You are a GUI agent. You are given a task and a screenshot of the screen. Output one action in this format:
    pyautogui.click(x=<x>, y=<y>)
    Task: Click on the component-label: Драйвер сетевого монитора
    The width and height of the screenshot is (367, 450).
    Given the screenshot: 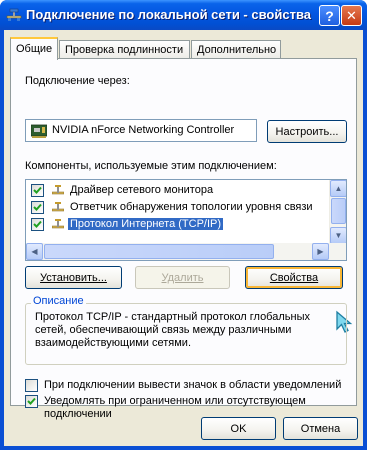 What is the action you would take?
    pyautogui.click(x=142, y=190)
    